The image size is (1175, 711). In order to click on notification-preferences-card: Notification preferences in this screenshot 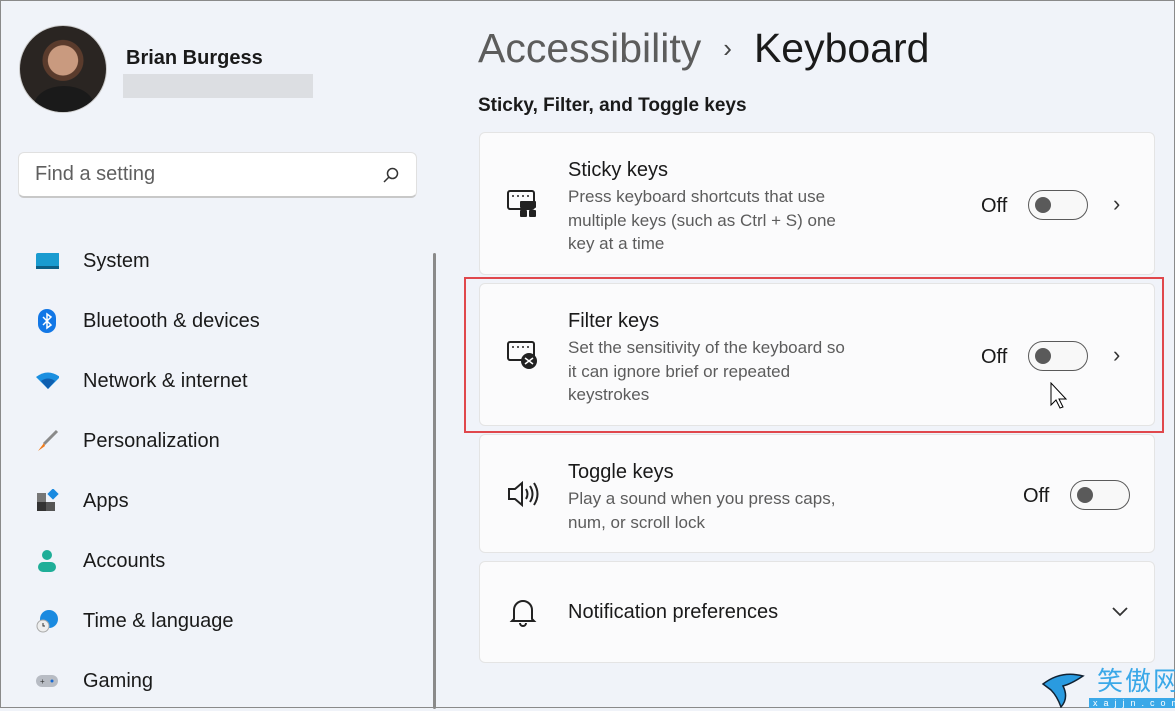, I will do `click(817, 612)`.